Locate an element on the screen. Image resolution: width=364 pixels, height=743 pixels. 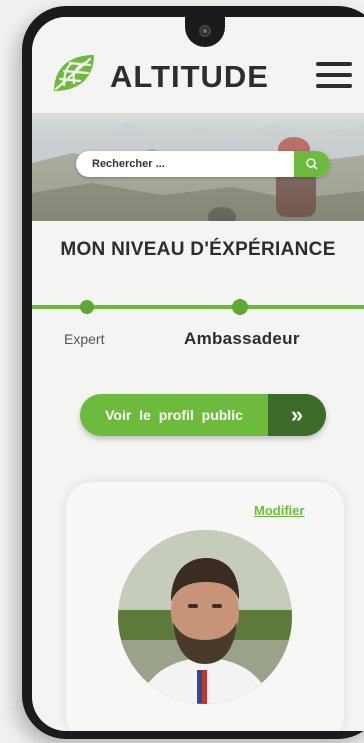
search-button is located at coordinates (312, 164).